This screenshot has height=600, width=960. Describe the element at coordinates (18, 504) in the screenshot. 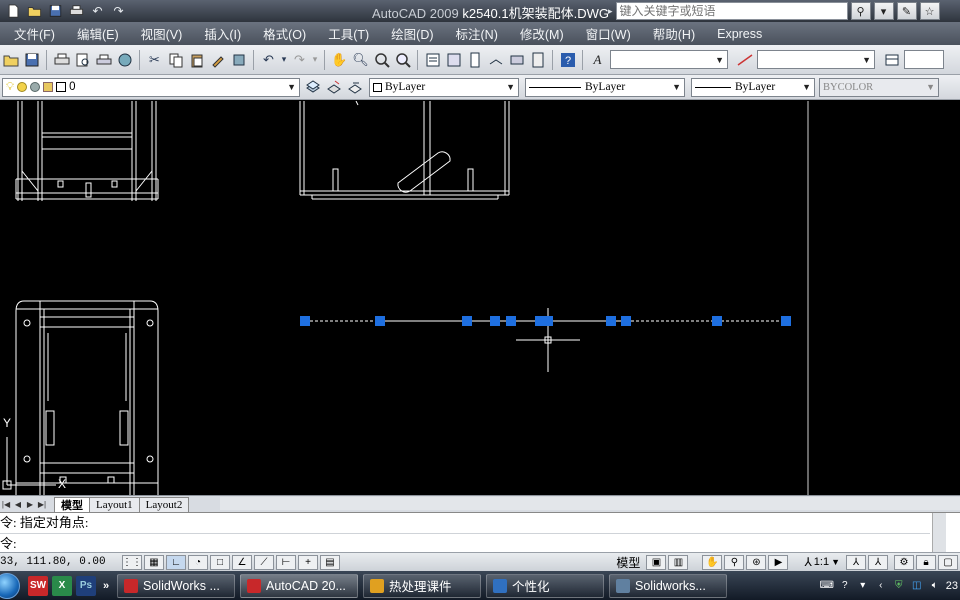

I see `prev-tab-icon: ◀` at that location.